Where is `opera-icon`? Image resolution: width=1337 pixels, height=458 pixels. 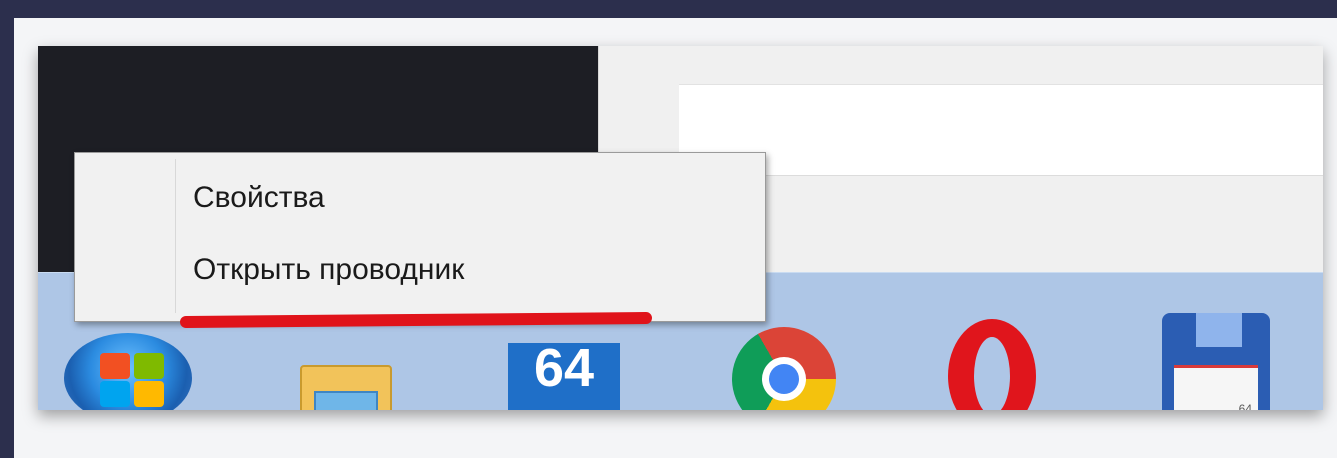
opera-icon is located at coordinates (992, 364).